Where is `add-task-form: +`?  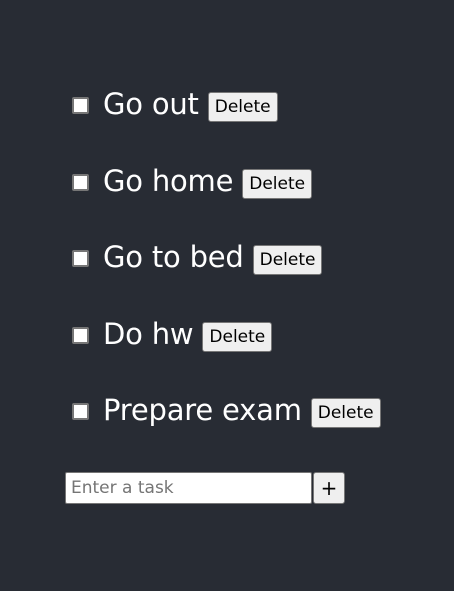 add-task-form: + is located at coordinates (205, 488).